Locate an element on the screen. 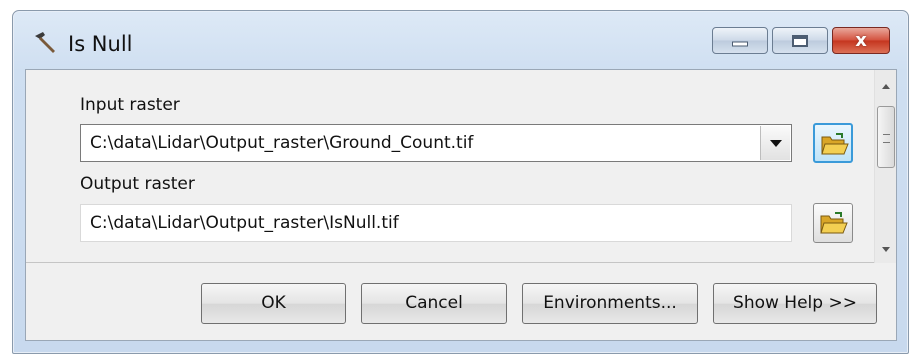  input-raster-browse-button is located at coordinates (833, 143).